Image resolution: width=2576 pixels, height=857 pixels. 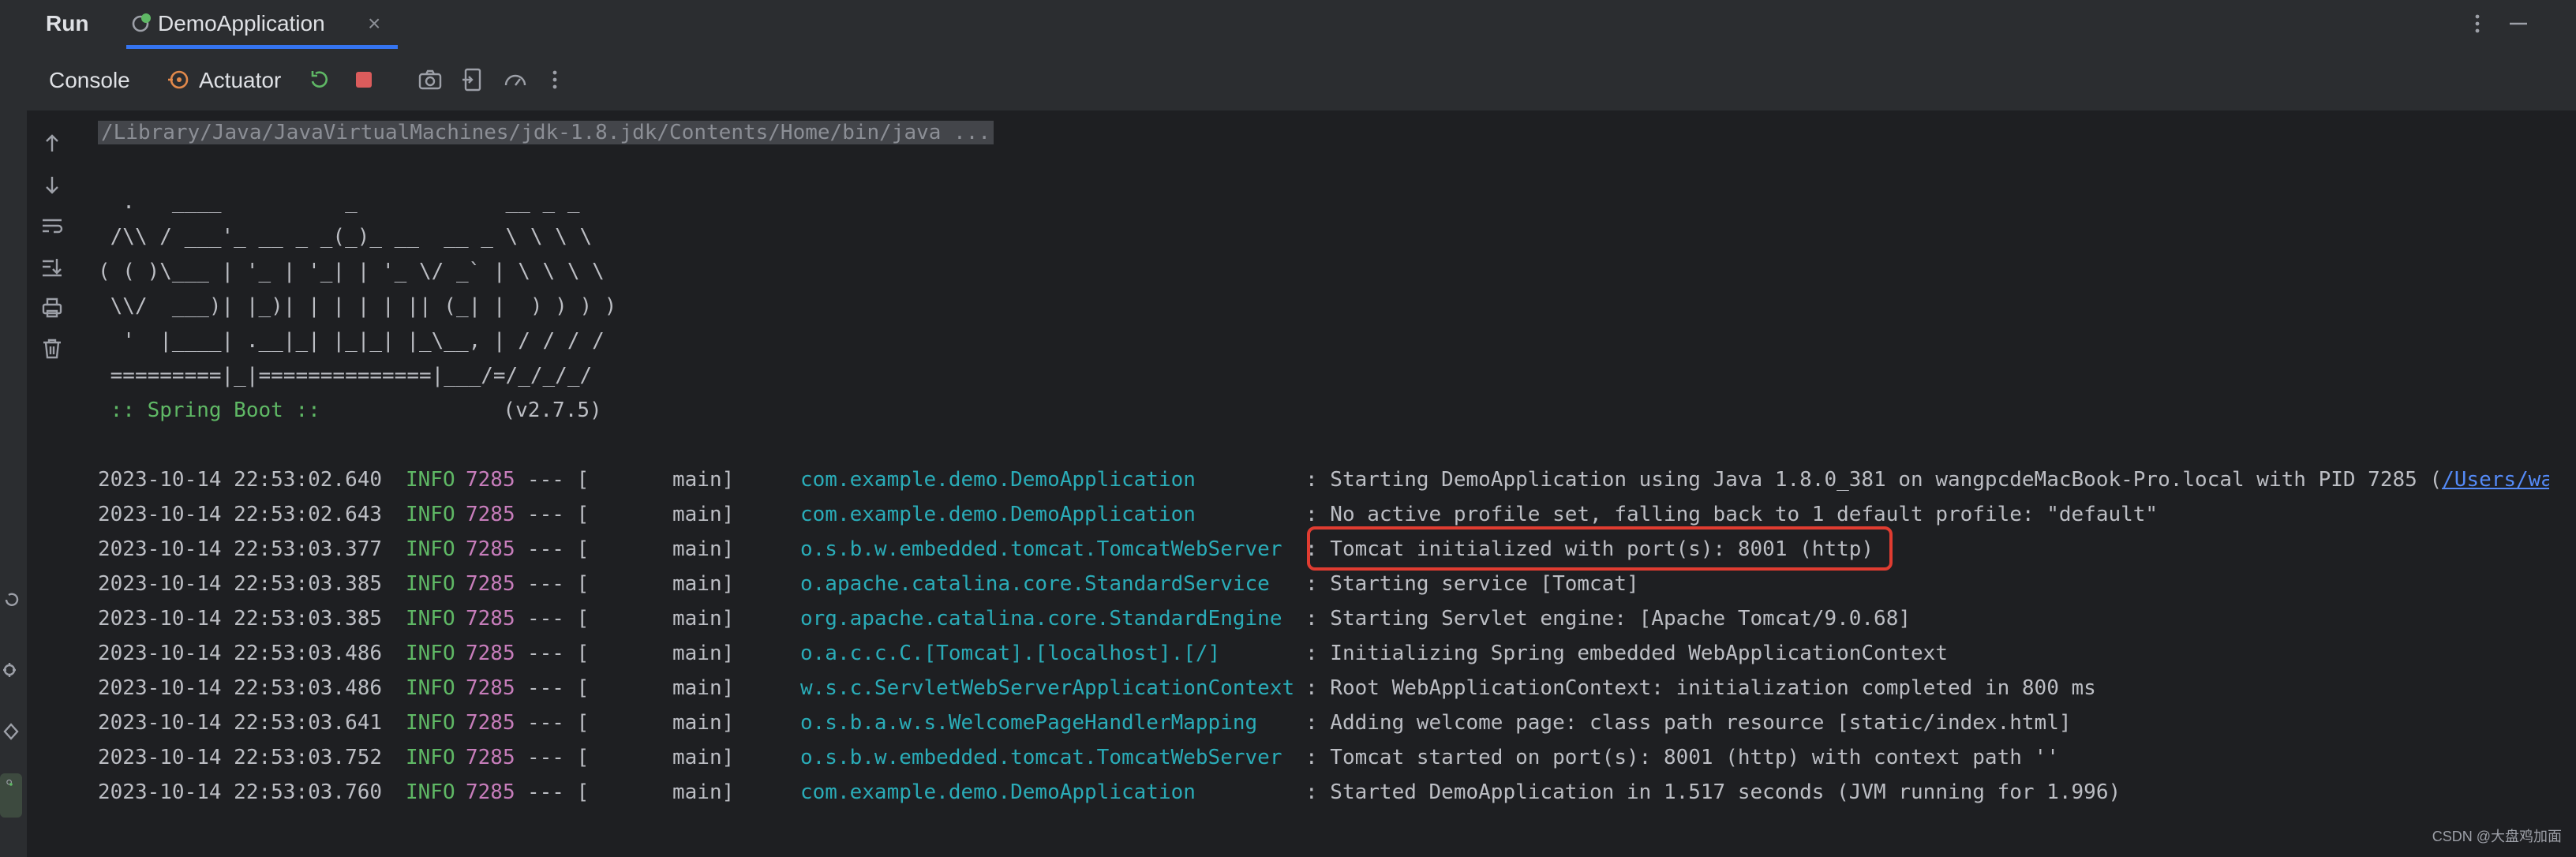 I want to click on left-tool-strip, so click(x=14, y=428).